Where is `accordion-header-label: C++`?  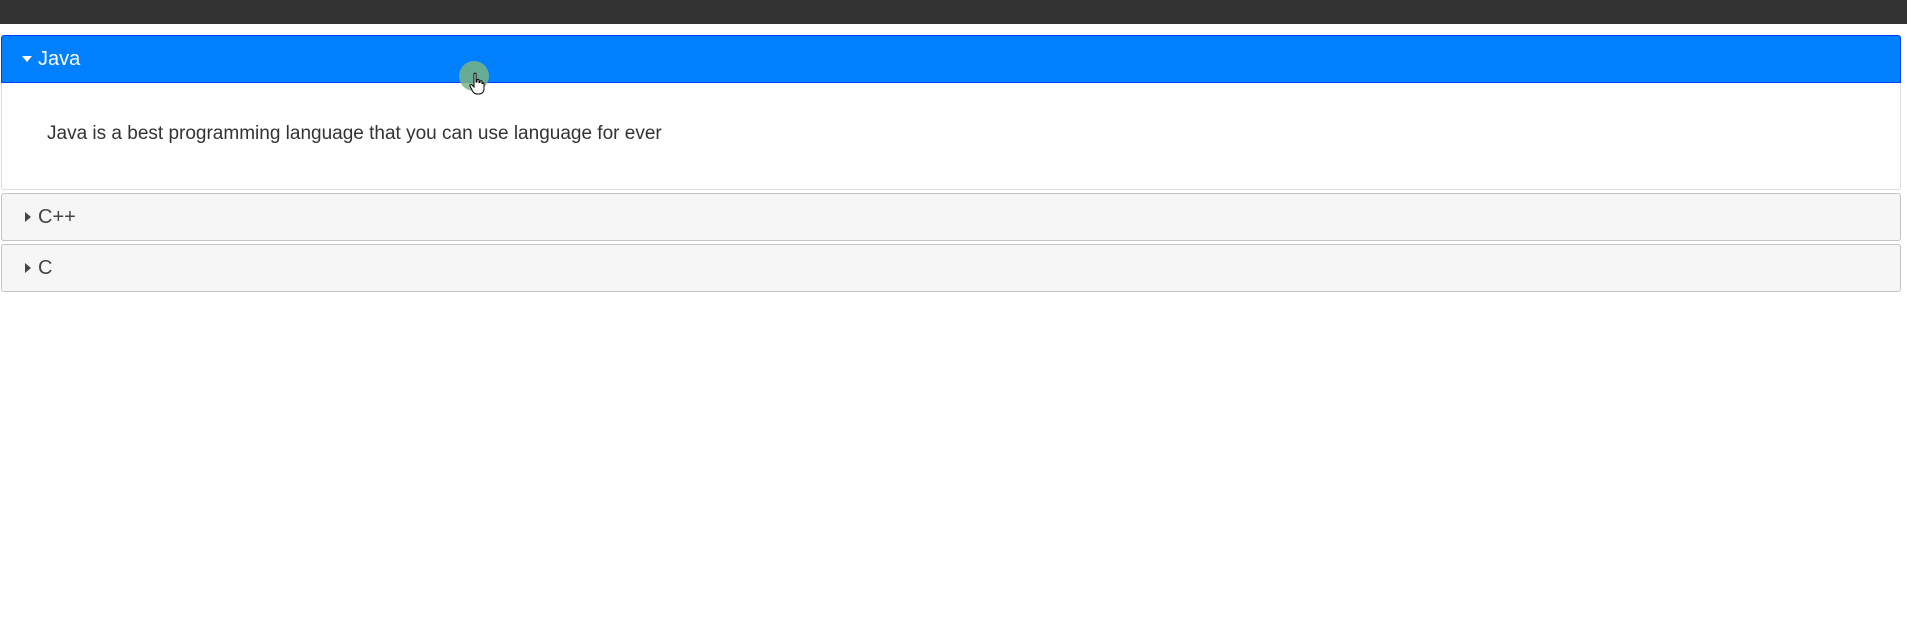 accordion-header-label: C++ is located at coordinates (57, 216).